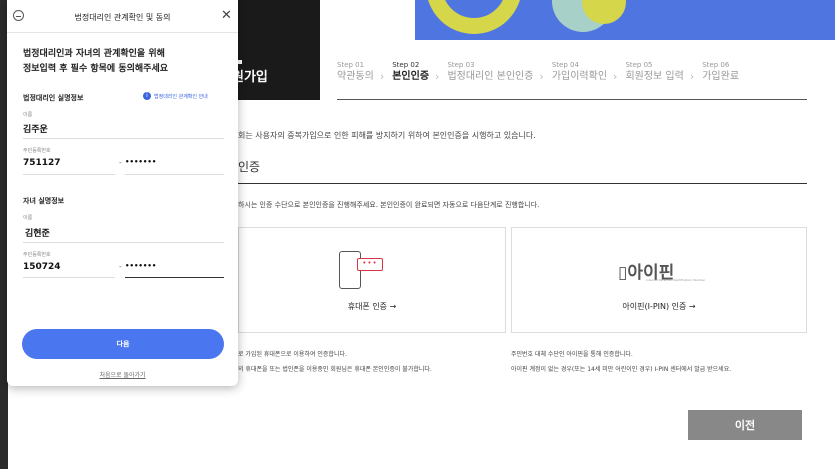 The width and height of the screenshot is (835, 469). What do you see at coordinates (565, 65) in the screenshot?
I see `step-number: Step 04` at bounding box center [565, 65].